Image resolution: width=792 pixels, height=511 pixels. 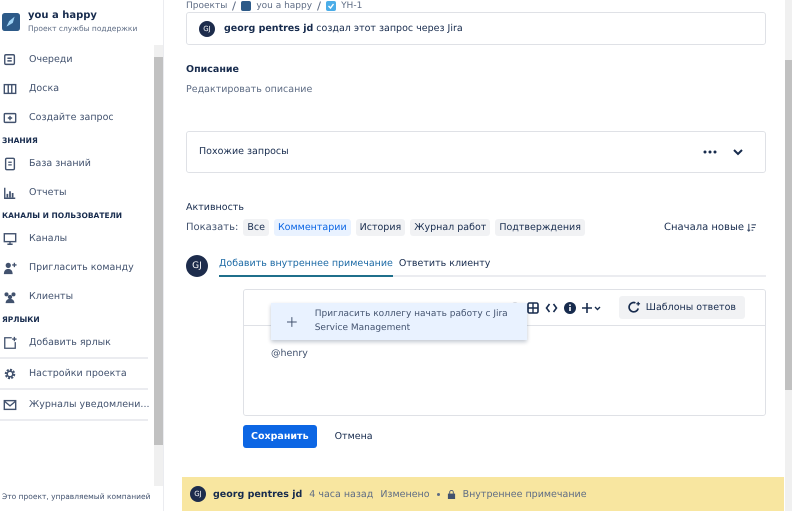 What do you see at coordinates (10, 405) in the screenshot?
I see `mail-icon` at bounding box center [10, 405].